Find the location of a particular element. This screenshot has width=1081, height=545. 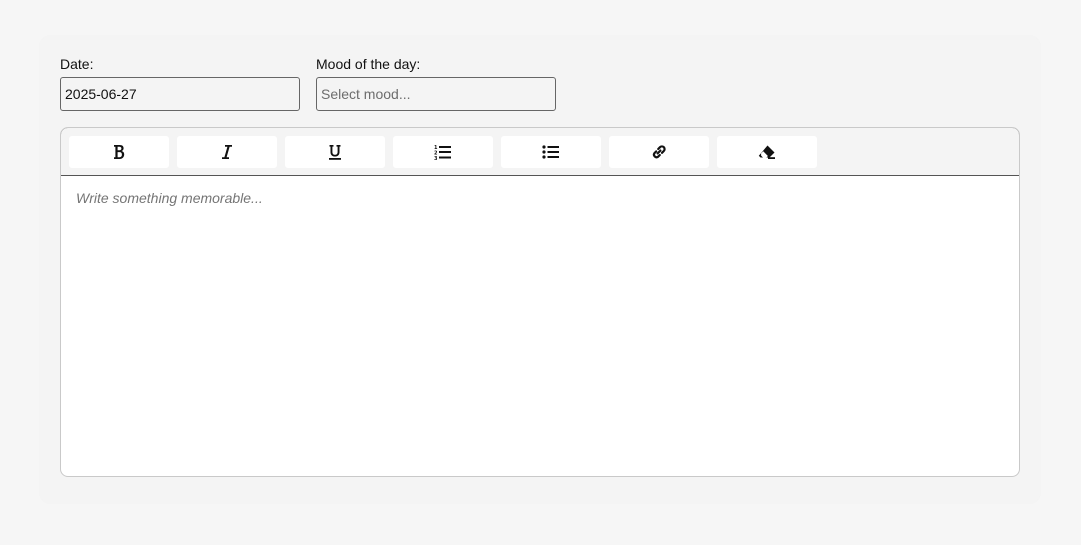

eraser-icon is located at coordinates (767, 152).